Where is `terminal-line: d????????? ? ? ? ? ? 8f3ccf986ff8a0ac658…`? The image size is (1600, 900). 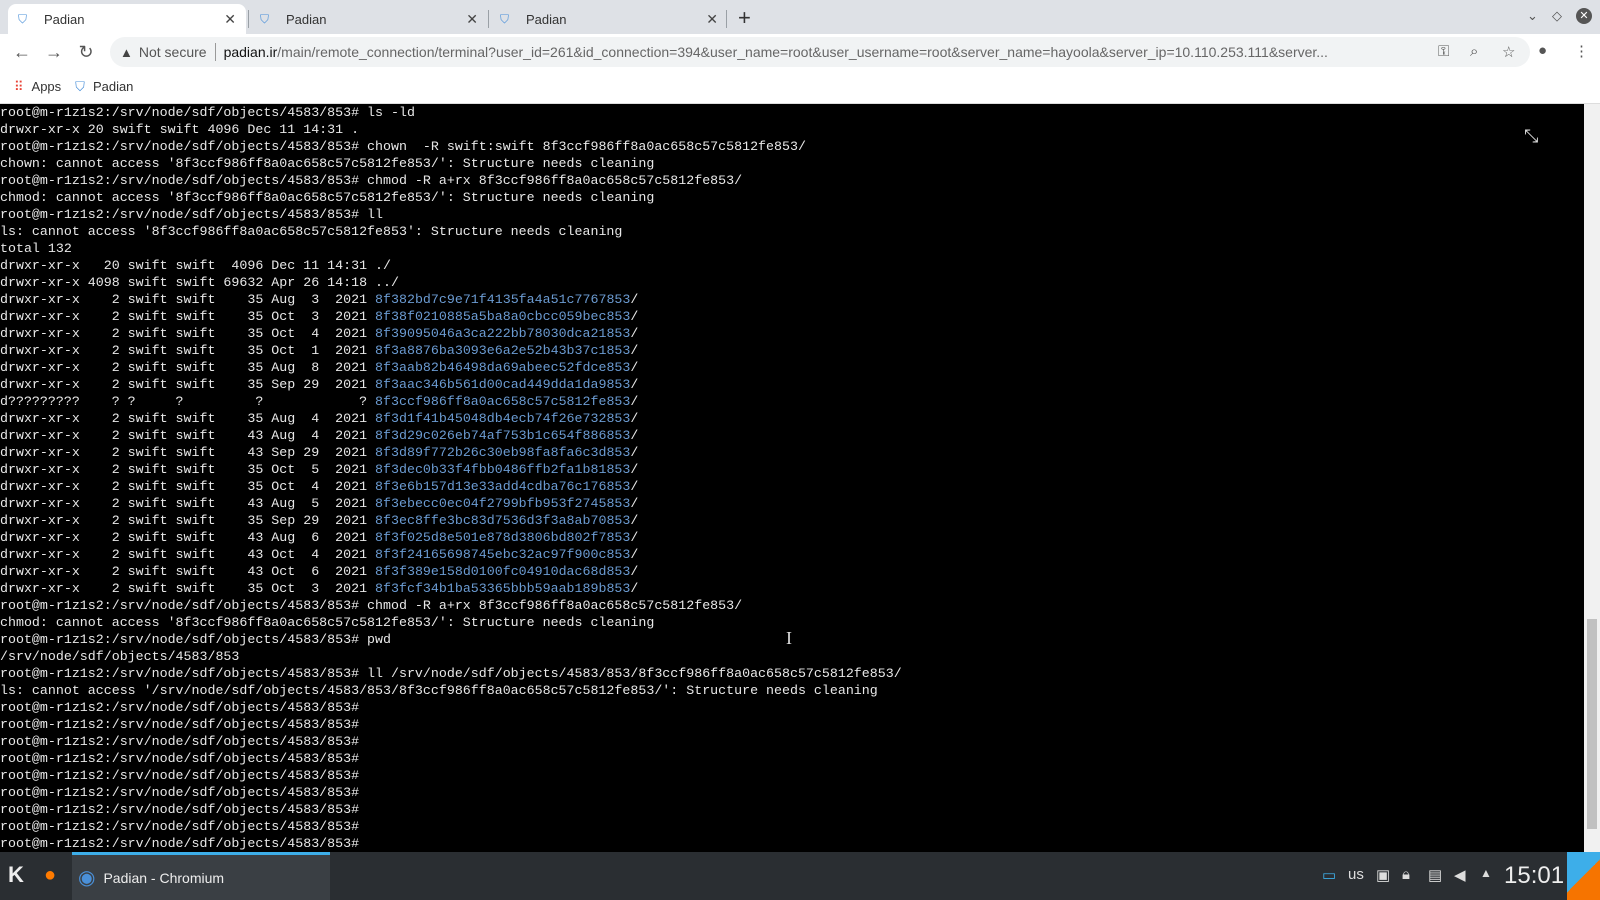 terminal-line: d????????? ? ? ? ? ? 8f3ccf986ff8a0ac658… is located at coordinates (792, 401).